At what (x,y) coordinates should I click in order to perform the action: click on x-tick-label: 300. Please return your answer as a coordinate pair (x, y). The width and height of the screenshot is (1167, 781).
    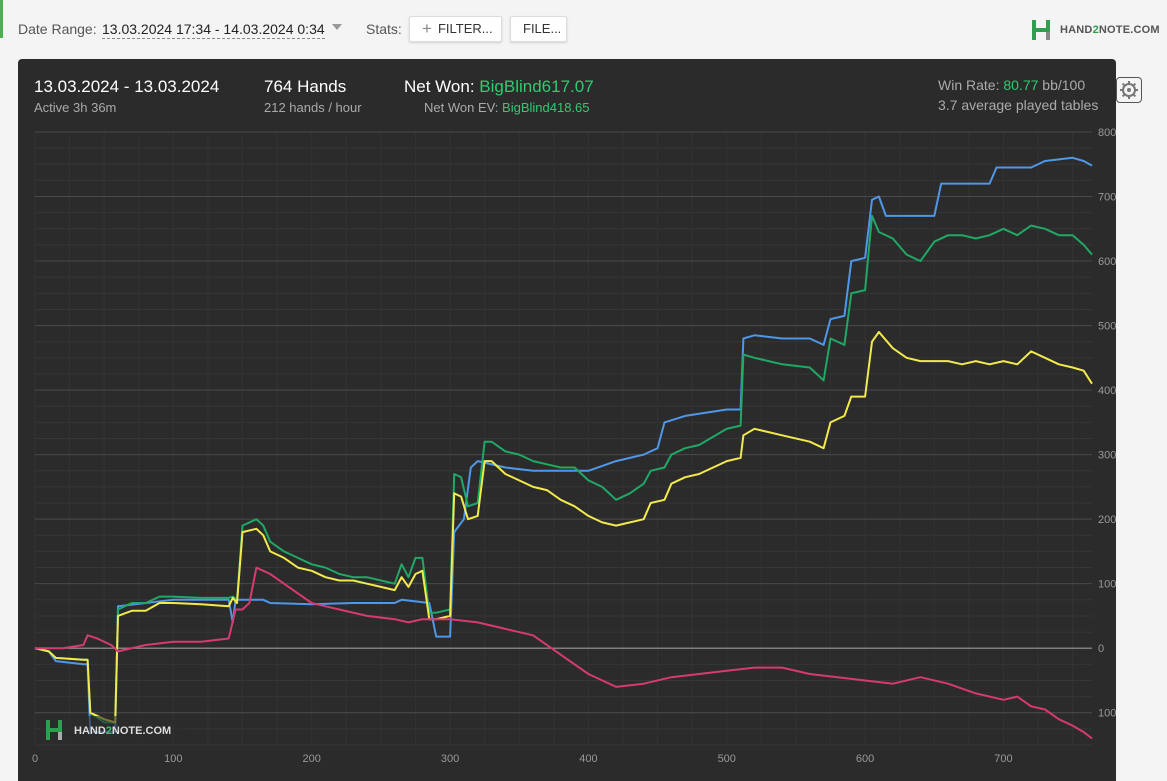
    Looking at the image, I should click on (450, 759).